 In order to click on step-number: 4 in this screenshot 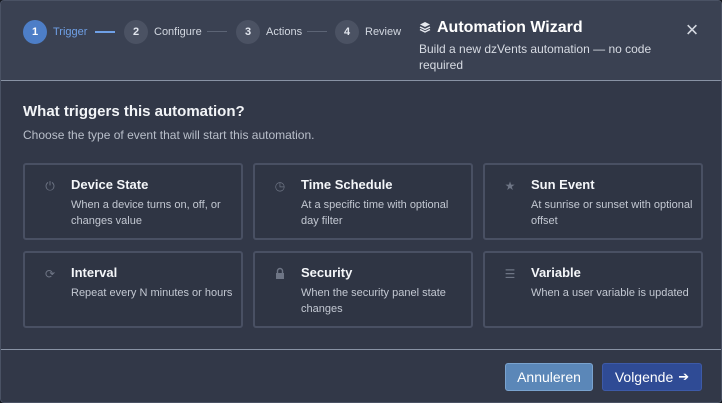, I will do `click(347, 32)`.